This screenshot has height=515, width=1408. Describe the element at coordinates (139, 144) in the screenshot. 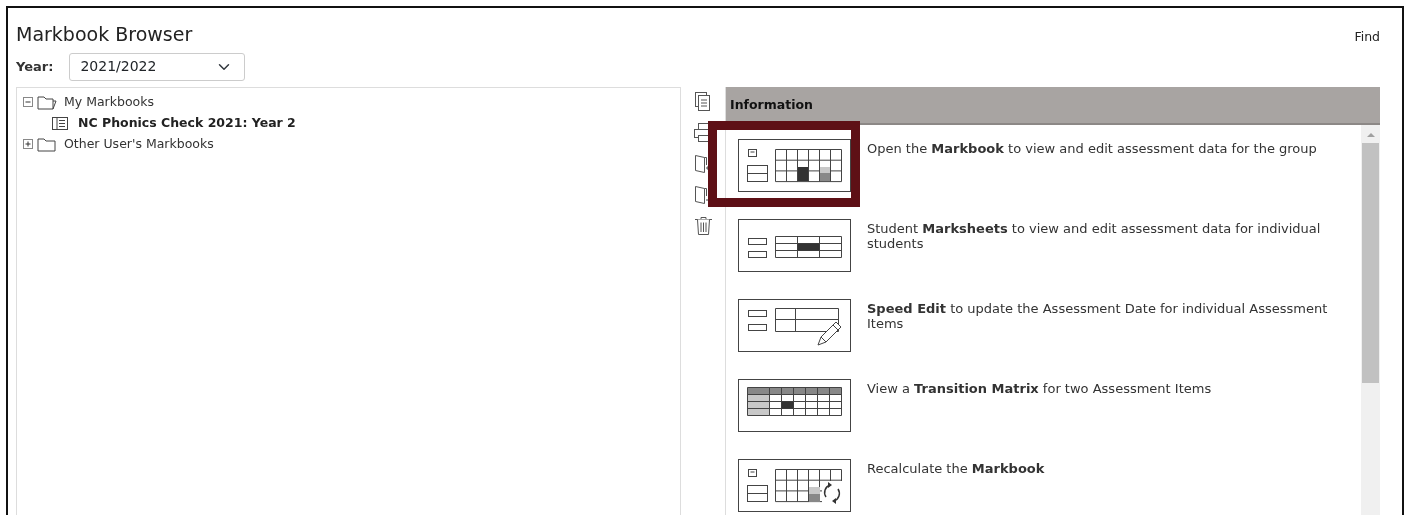

I see `tree-item: Other User's Markbooks` at that location.